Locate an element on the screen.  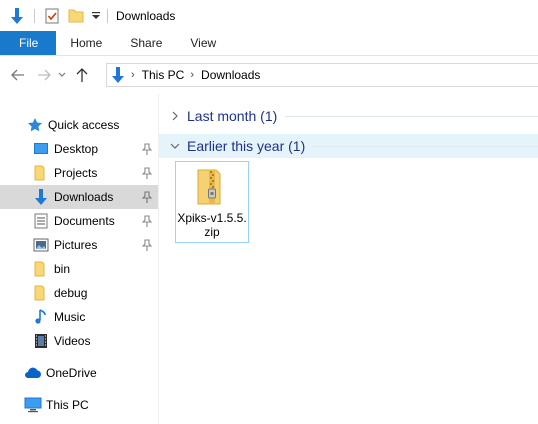
zip-folder-icon is located at coordinates (212, 187).